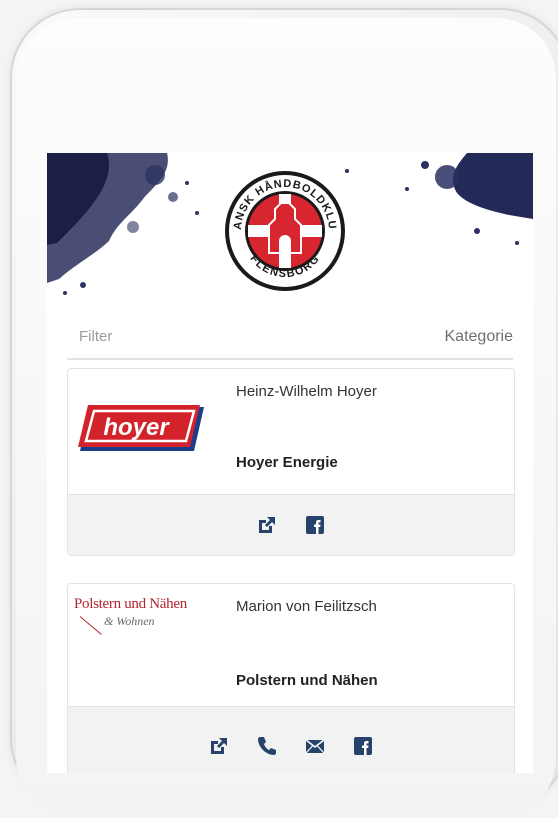 The height and width of the screenshot is (818, 558). I want to click on hoyer-logo-text: hoyer, so click(136, 427).